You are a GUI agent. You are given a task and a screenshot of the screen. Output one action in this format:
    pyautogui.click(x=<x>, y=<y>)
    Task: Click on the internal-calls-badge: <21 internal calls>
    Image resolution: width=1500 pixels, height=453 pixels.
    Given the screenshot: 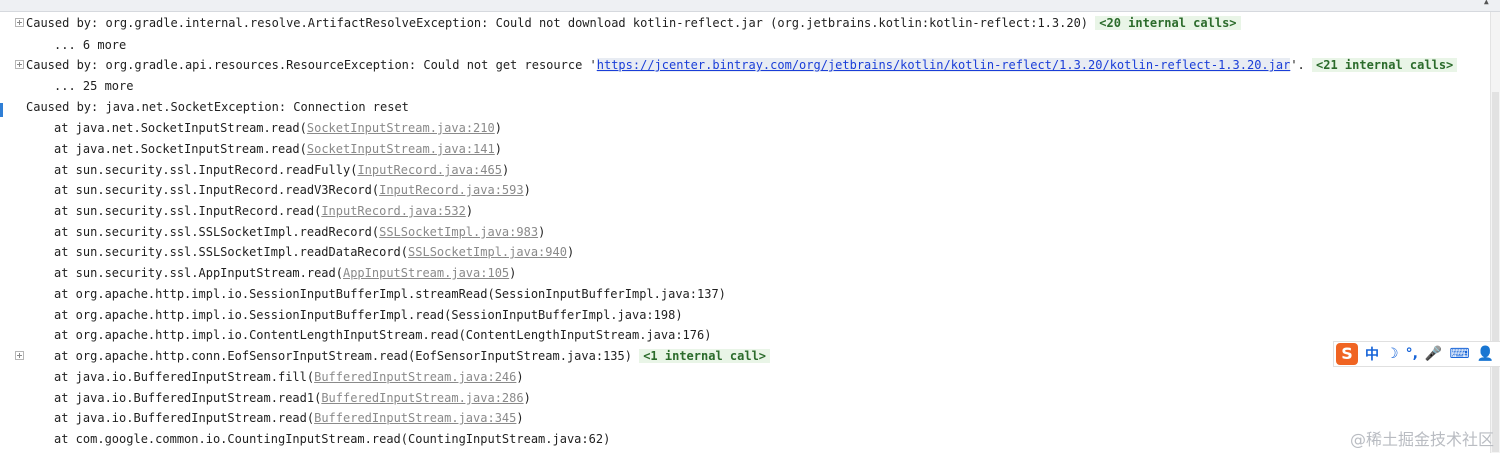 What is the action you would take?
    pyautogui.click(x=1385, y=65)
    